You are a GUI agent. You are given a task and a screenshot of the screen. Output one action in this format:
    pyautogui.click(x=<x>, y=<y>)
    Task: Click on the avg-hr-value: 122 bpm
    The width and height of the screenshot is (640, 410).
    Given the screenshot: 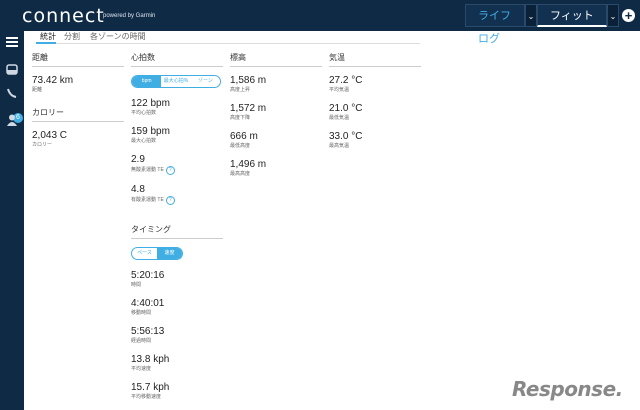 What is the action you would take?
    pyautogui.click(x=150, y=103)
    